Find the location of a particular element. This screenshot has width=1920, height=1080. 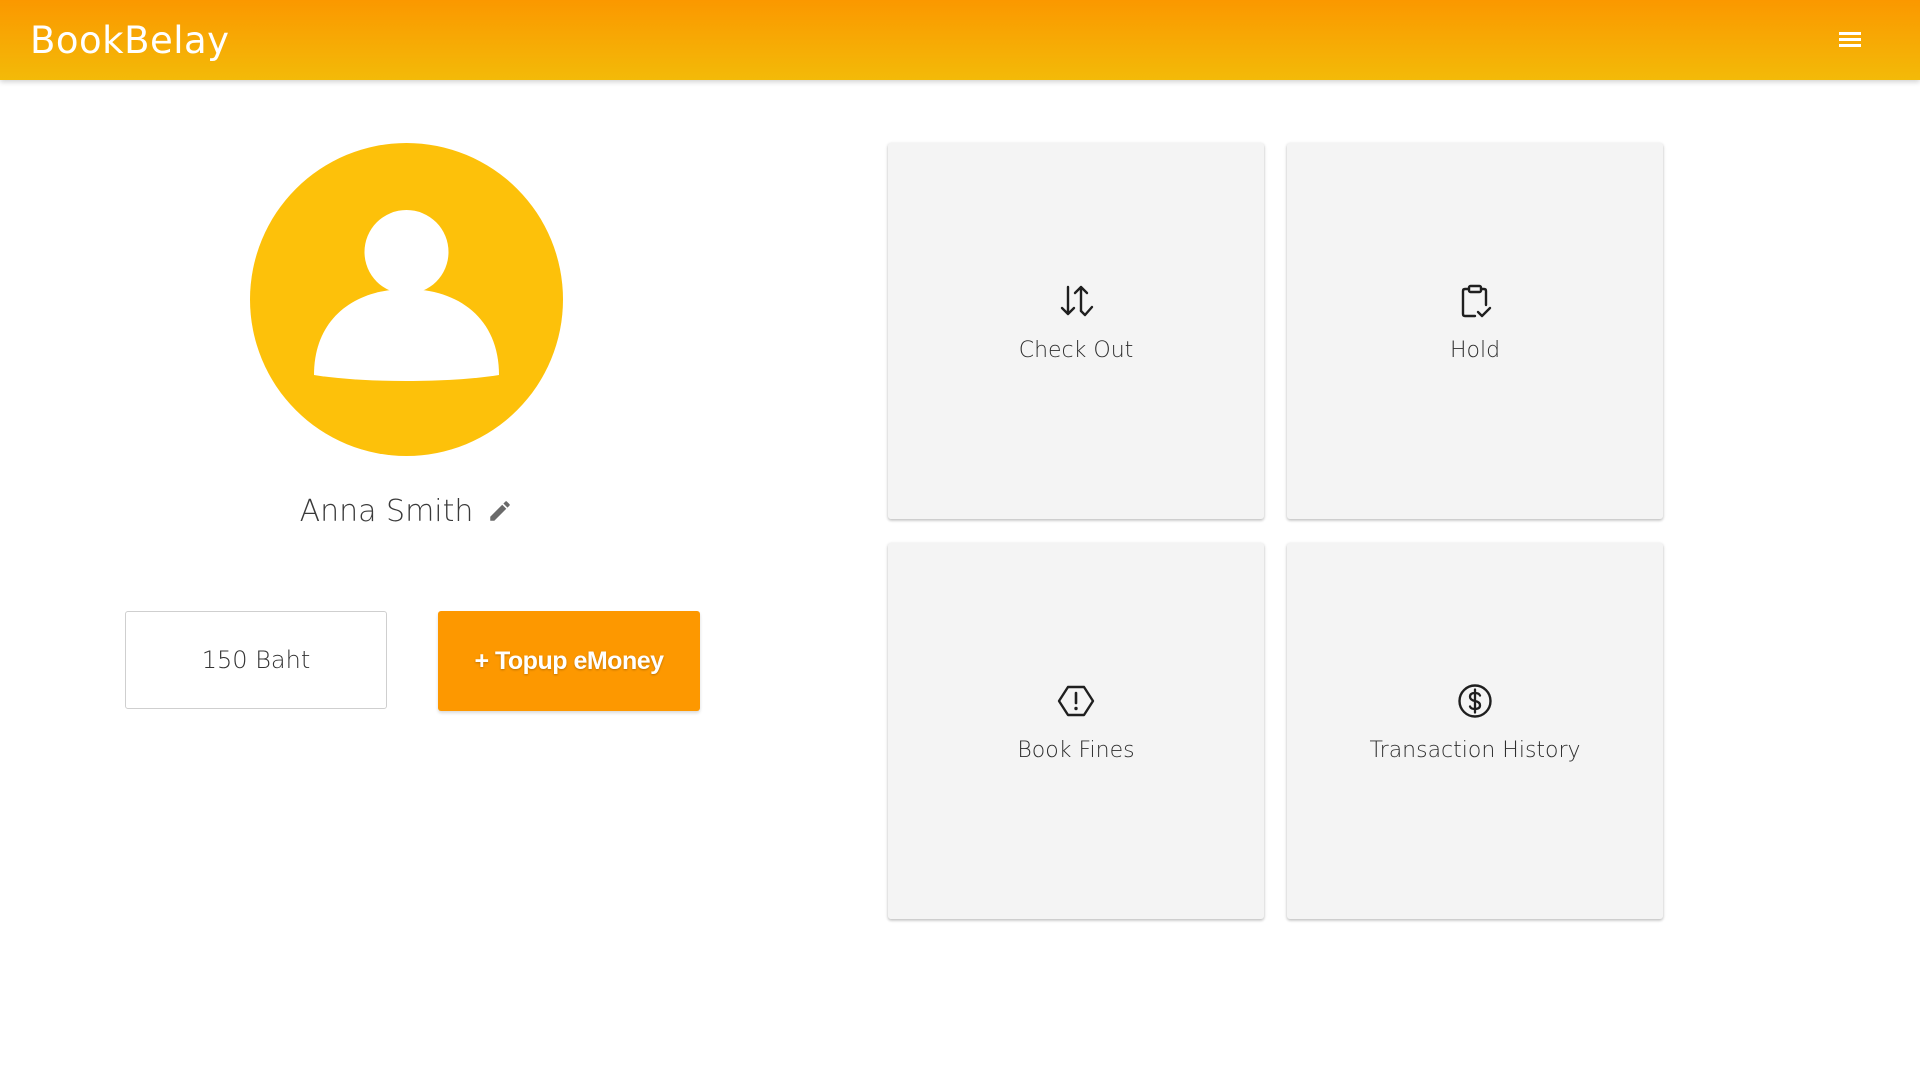

user-avatar-icon is located at coordinates (406, 299).